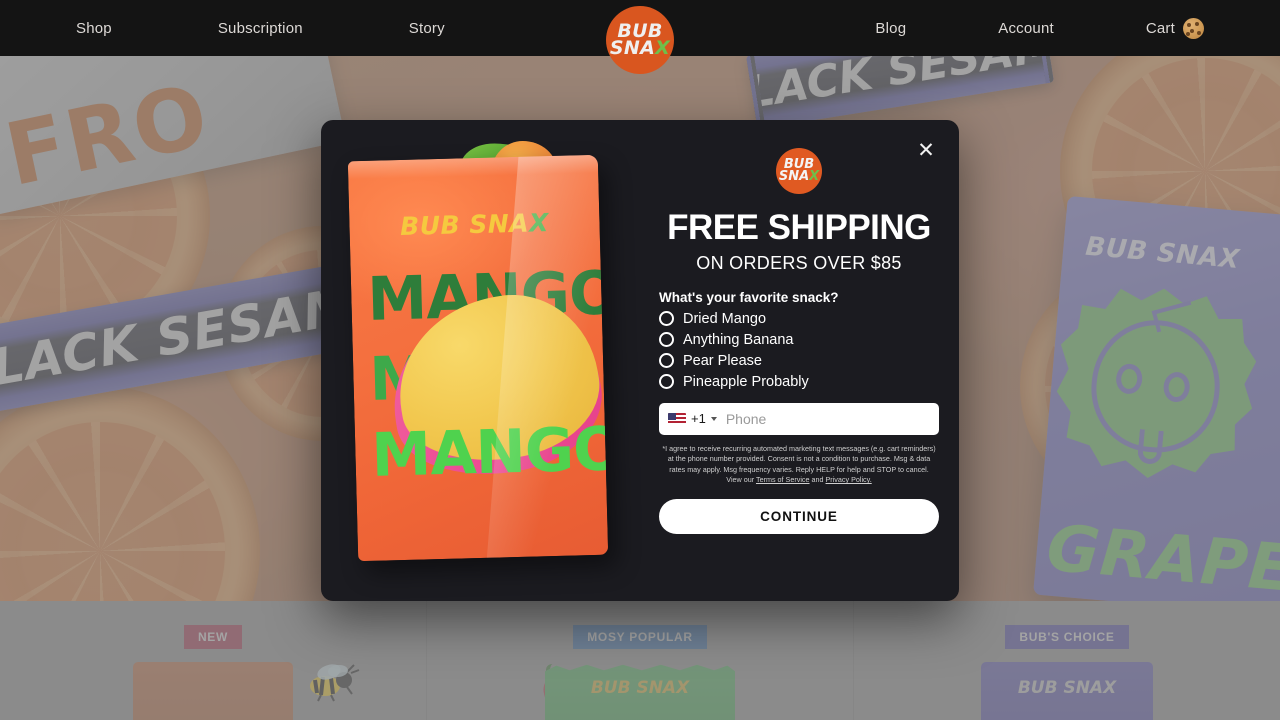 The height and width of the screenshot is (720, 1280). What do you see at coordinates (799, 262) in the screenshot?
I see `modal-subtitle: ON ORDERS OVER $85` at bounding box center [799, 262].